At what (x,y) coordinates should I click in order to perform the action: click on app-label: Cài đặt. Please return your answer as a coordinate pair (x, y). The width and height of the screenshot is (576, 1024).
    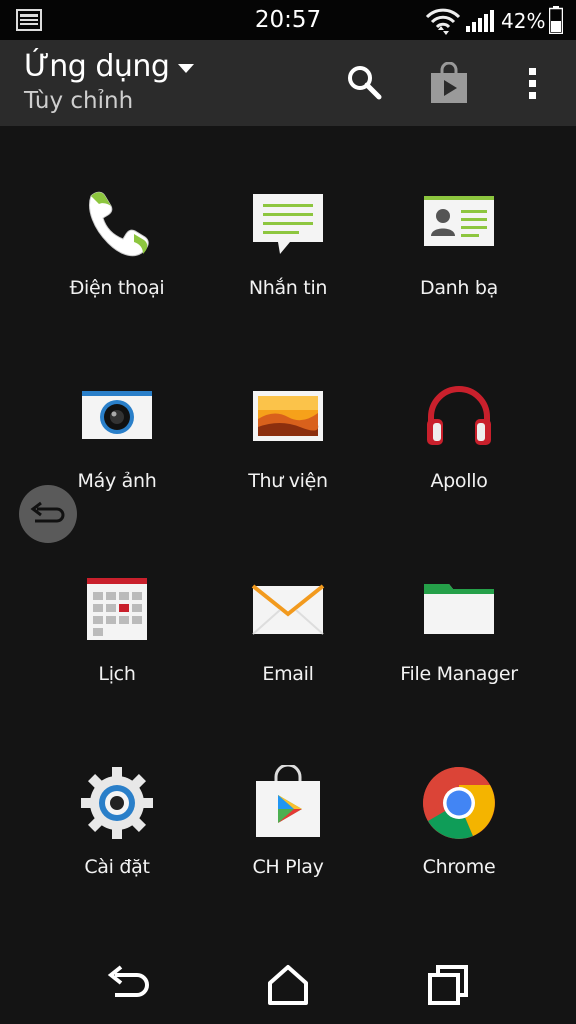
    Looking at the image, I should click on (117, 867).